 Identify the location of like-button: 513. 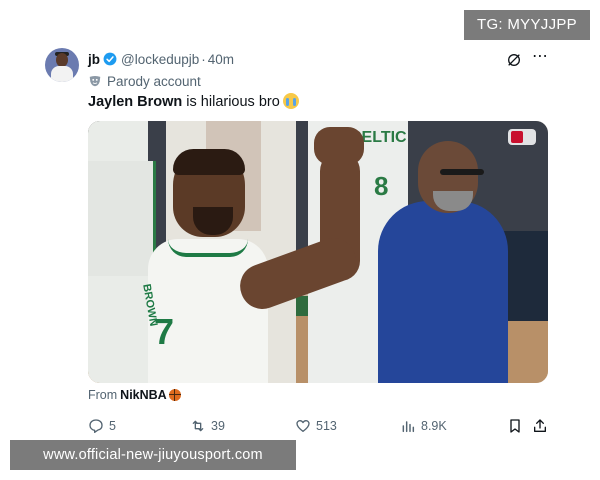
(316, 426).